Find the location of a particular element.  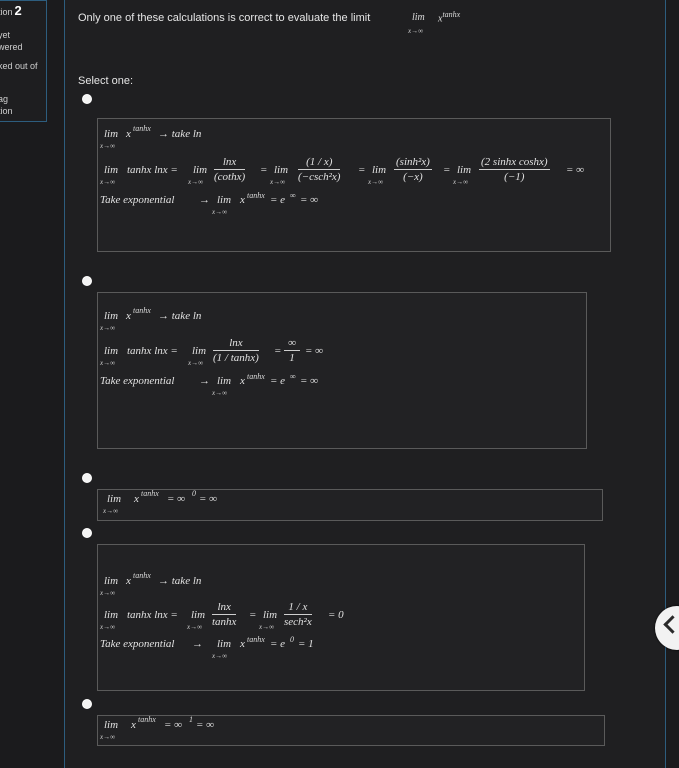

fraction: (1 / x) (−csch²x) is located at coordinates (319, 169).